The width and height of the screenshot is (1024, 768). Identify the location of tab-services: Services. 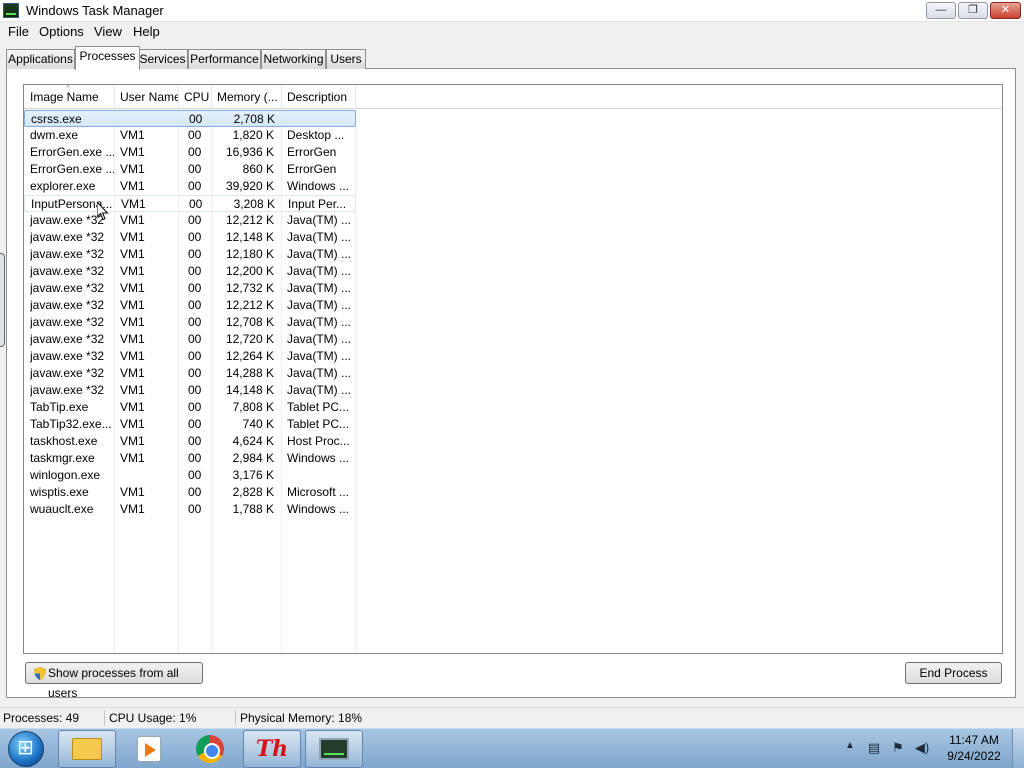
(162, 59).